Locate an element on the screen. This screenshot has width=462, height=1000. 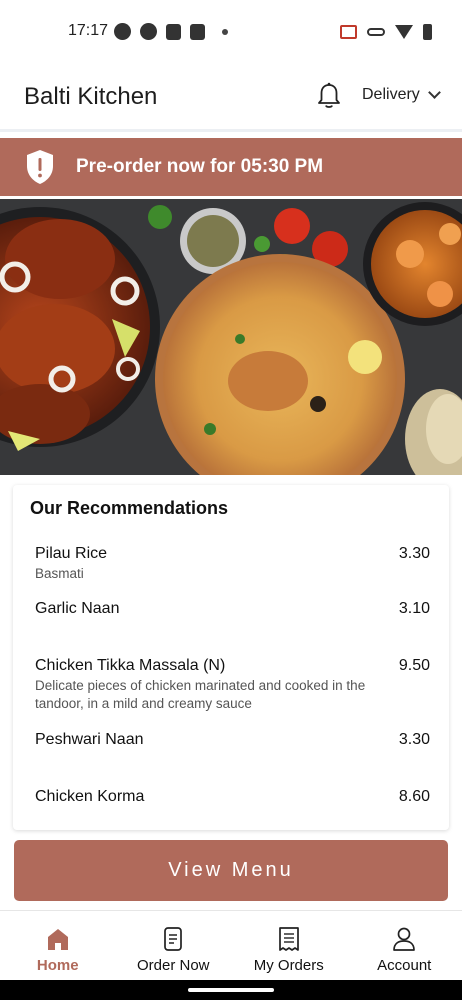
menu-item-garlic-naan: Garlic Naan 3.10 is located at coordinates (232, 609).